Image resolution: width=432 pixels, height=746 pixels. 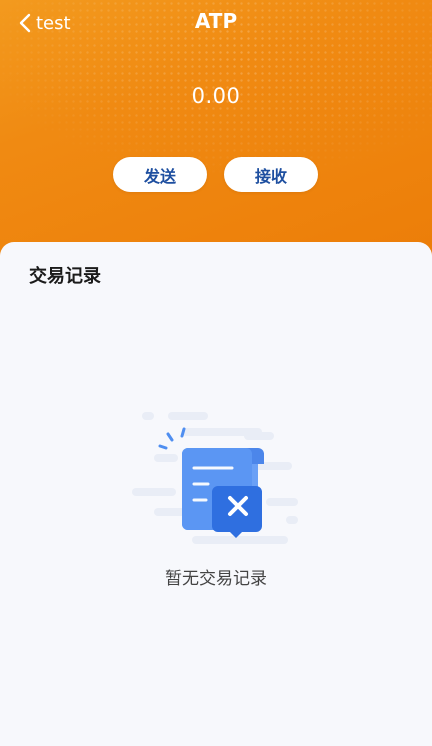 I want to click on page-title: ATP, so click(x=216, y=21).